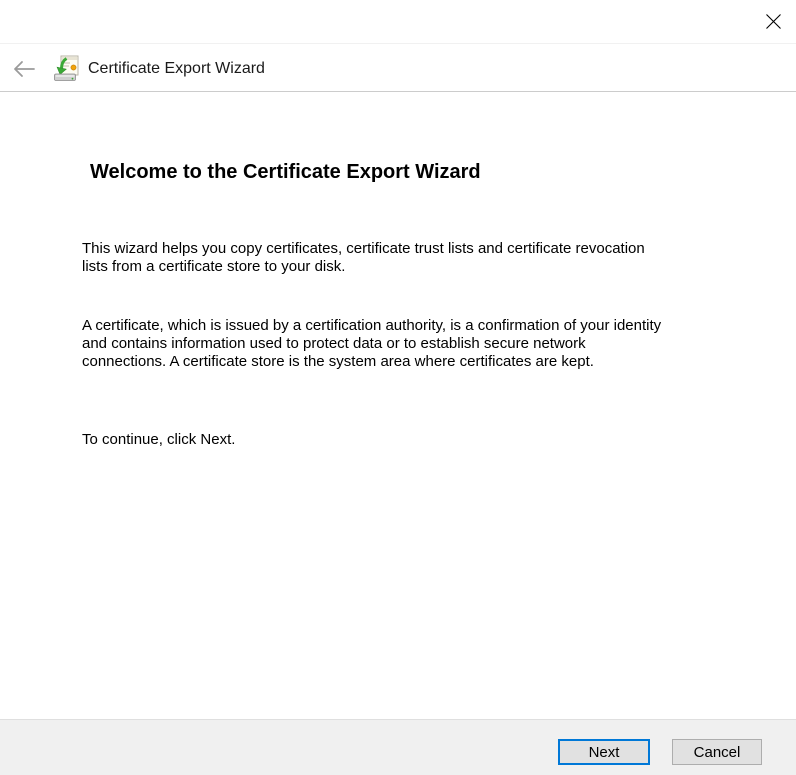 Image resolution: width=796 pixels, height=775 pixels. I want to click on next-button: Next, so click(604, 752).